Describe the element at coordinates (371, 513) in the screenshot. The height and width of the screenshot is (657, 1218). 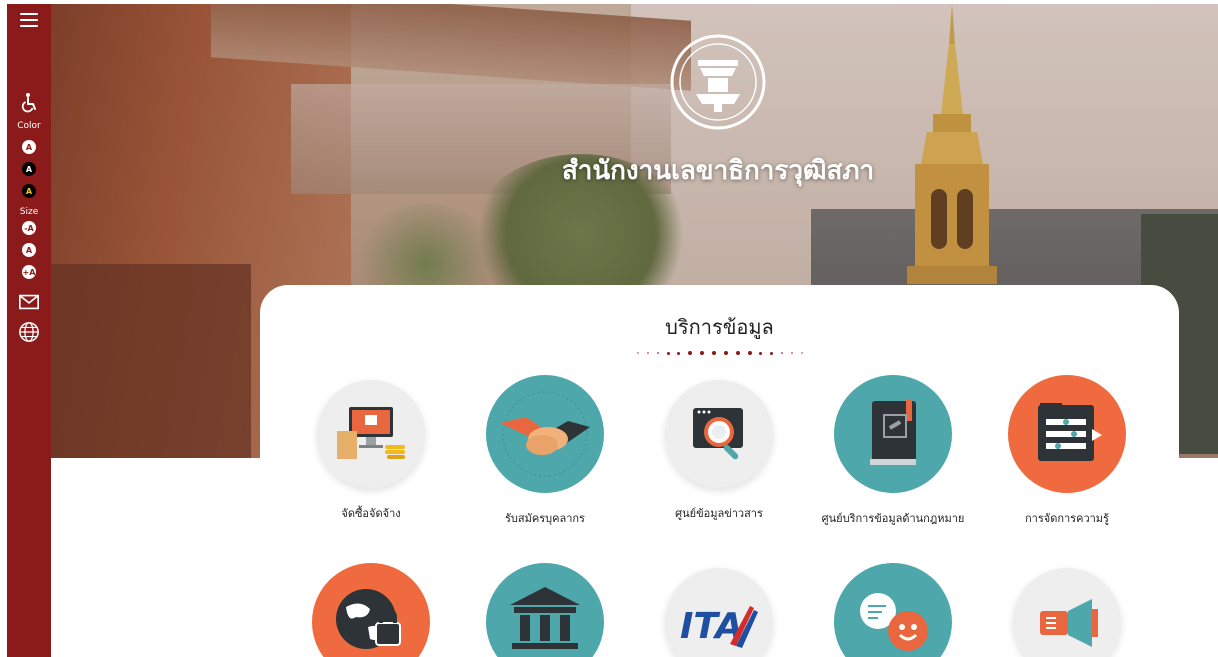
I see `service-label: จัดซื้อจัดจ้าง` at that location.